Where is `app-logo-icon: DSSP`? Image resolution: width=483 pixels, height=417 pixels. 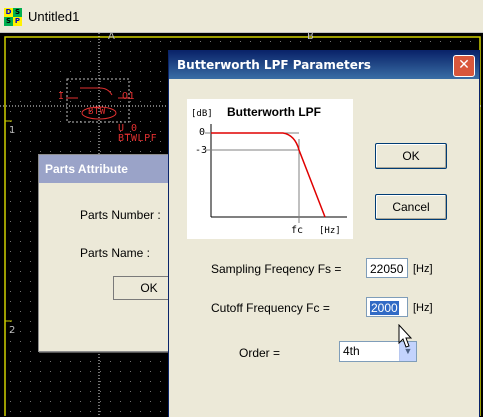 app-logo-icon: DSSP is located at coordinates (13, 17).